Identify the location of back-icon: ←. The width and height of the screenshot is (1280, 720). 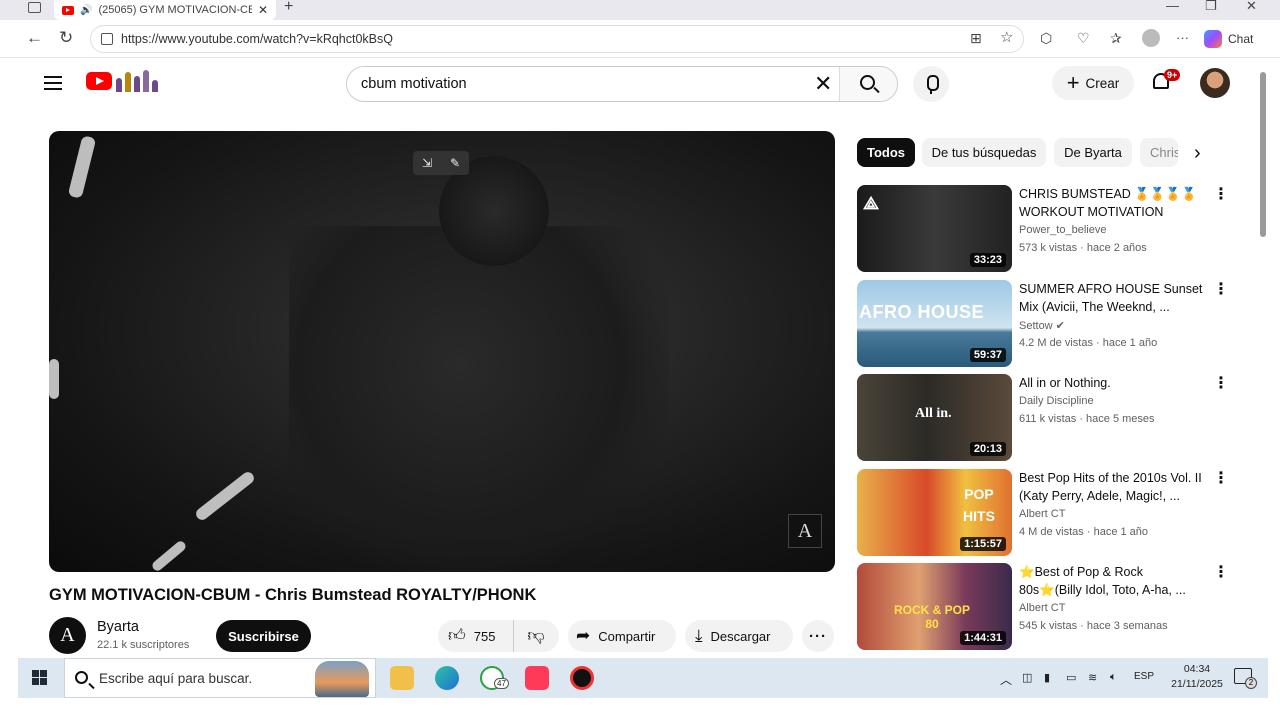
(34, 38).